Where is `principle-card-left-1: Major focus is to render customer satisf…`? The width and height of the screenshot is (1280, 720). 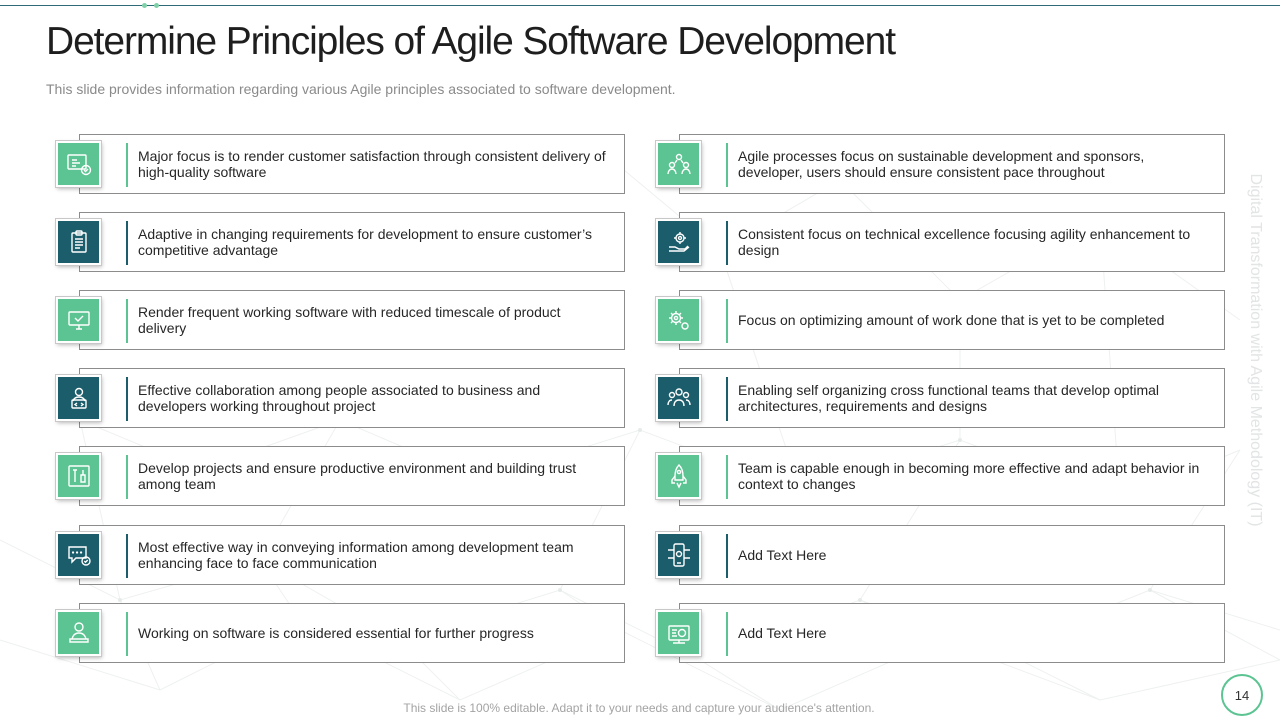
principle-card-left-1: Major focus is to render customer satisf… is located at coordinates (340, 164).